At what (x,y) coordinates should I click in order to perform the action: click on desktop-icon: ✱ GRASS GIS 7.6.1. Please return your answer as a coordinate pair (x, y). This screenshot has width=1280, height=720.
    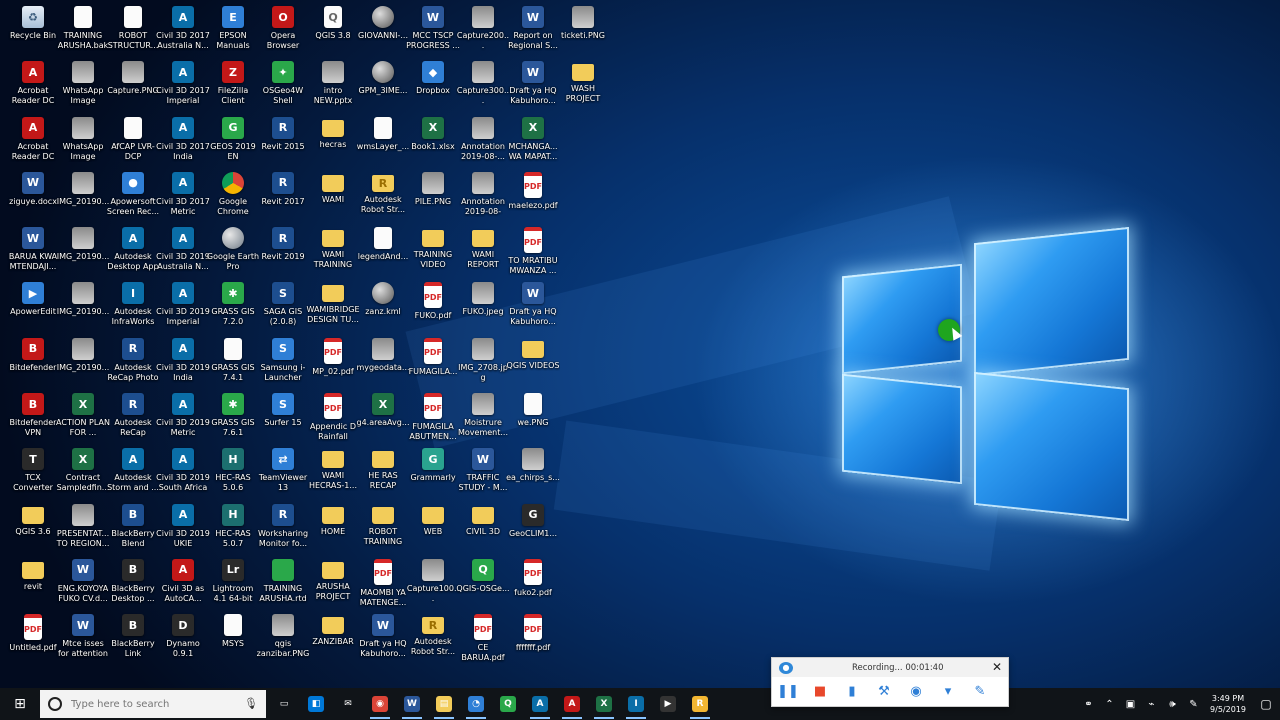
    Looking at the image, I should click on (233, 419).